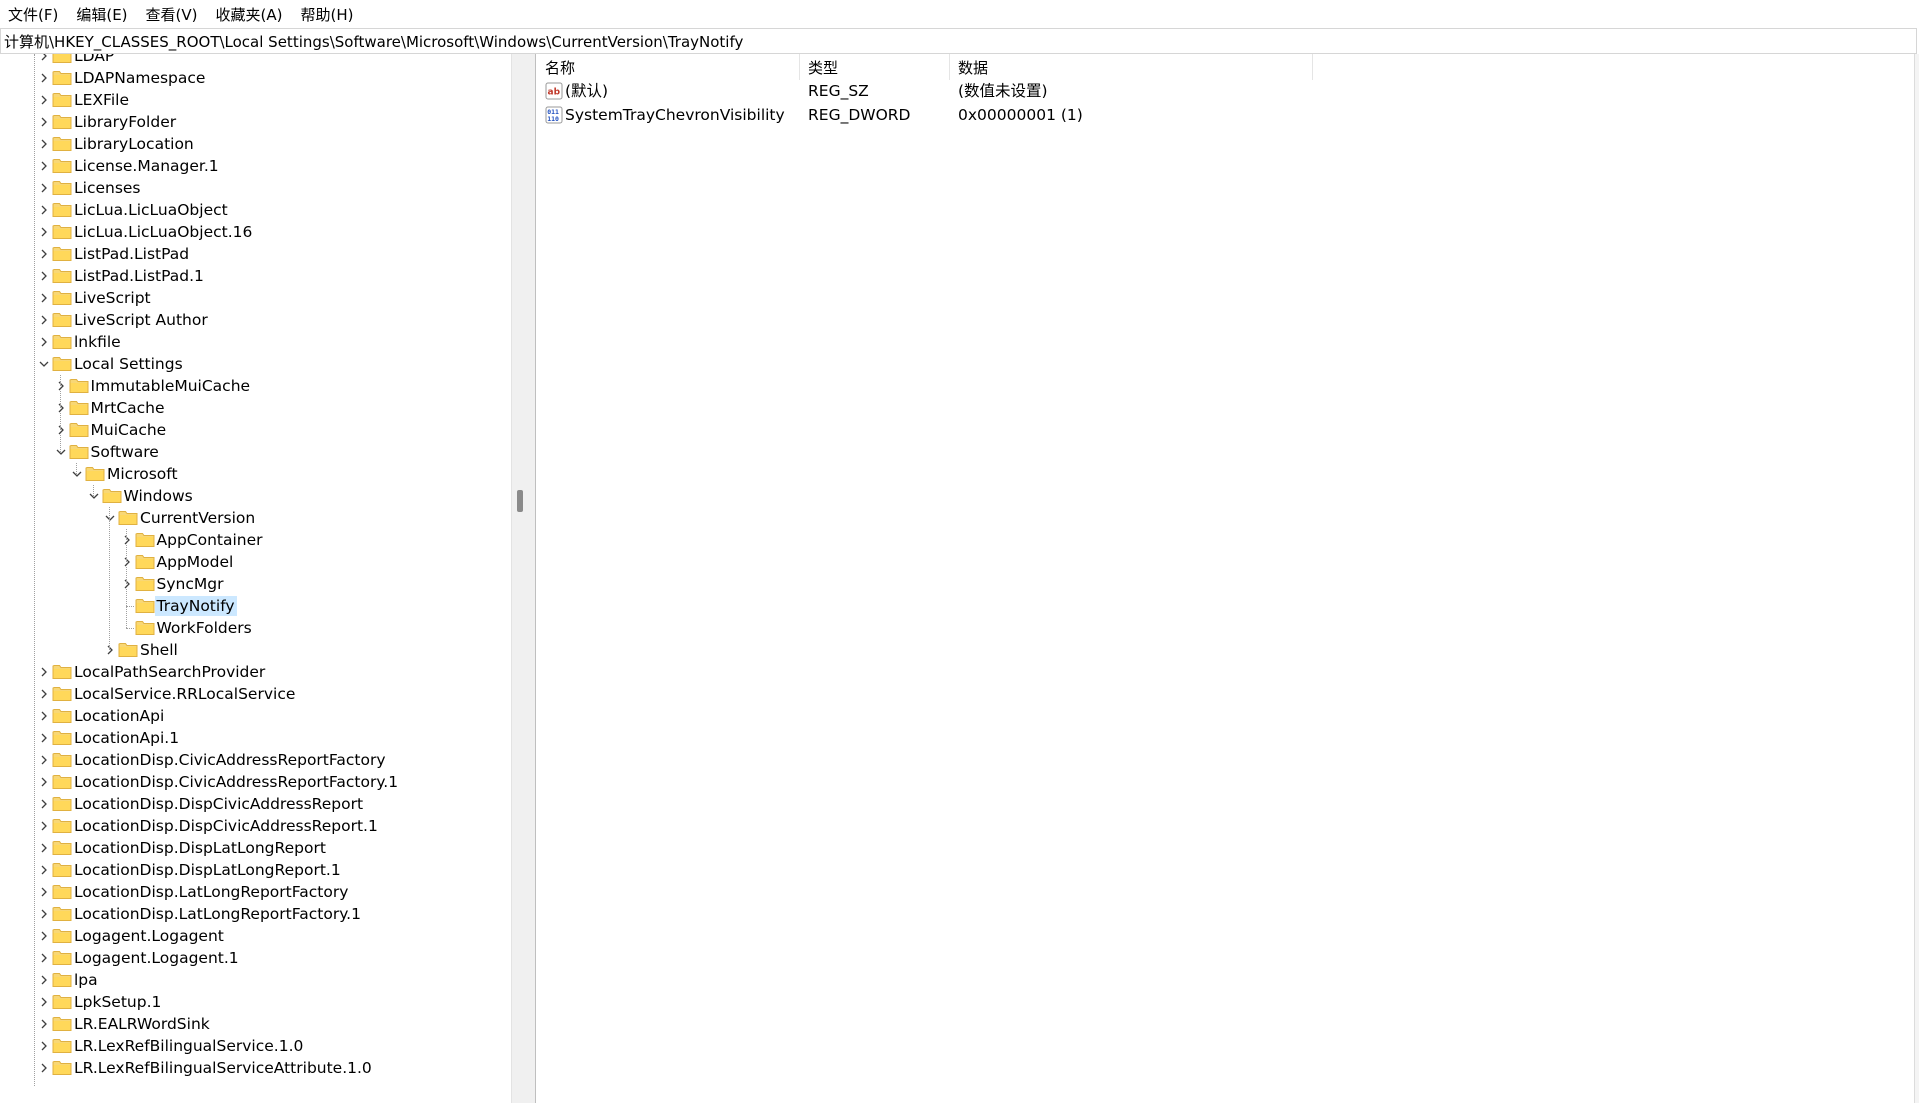 The width and height of the screenshot is (1919, 1103). Describe the element at coordinates (255, 628) in the screenshot. I see `tree-node: WorkFolders` at that location.